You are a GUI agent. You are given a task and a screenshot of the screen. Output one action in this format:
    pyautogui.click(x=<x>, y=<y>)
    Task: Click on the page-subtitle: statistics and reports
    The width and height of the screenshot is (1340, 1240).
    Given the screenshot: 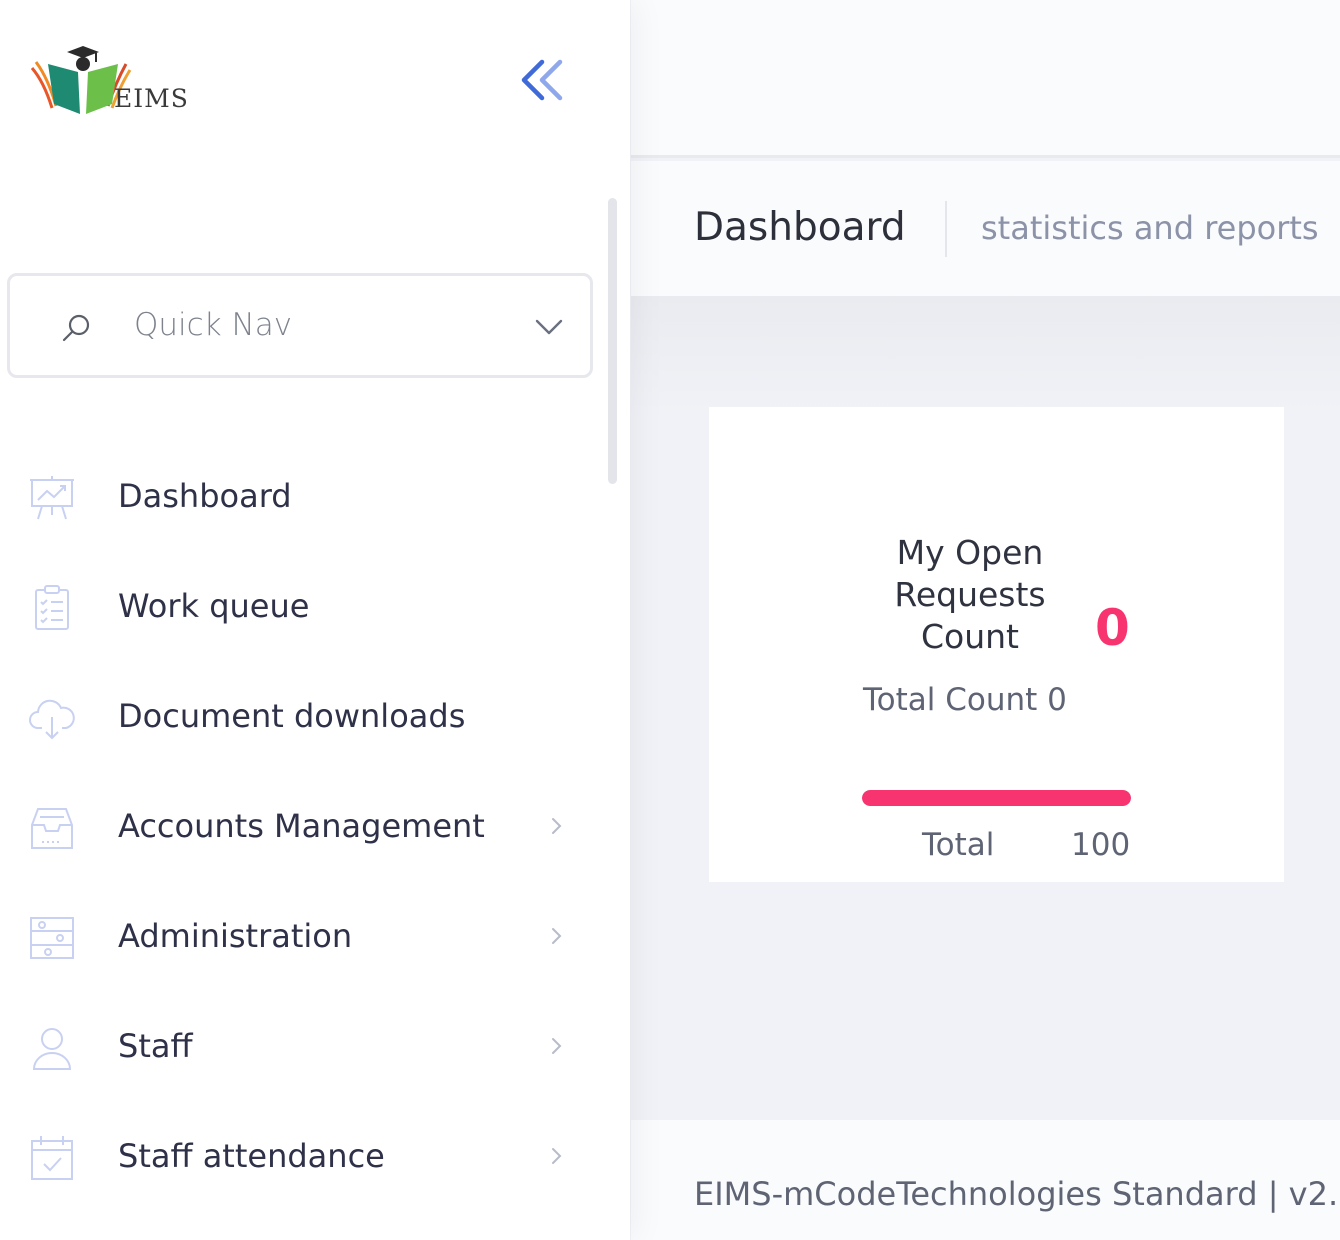 What is the action you would take?
    pyautogui.click(x=1150, y=228)
    